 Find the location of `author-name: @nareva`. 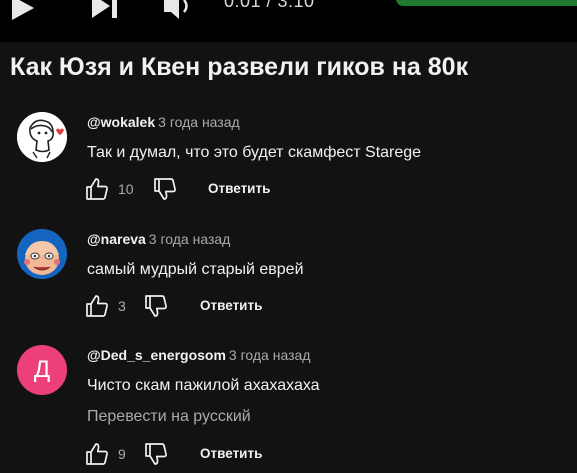

author-name: @nareva is located at coordinates (116, 239).